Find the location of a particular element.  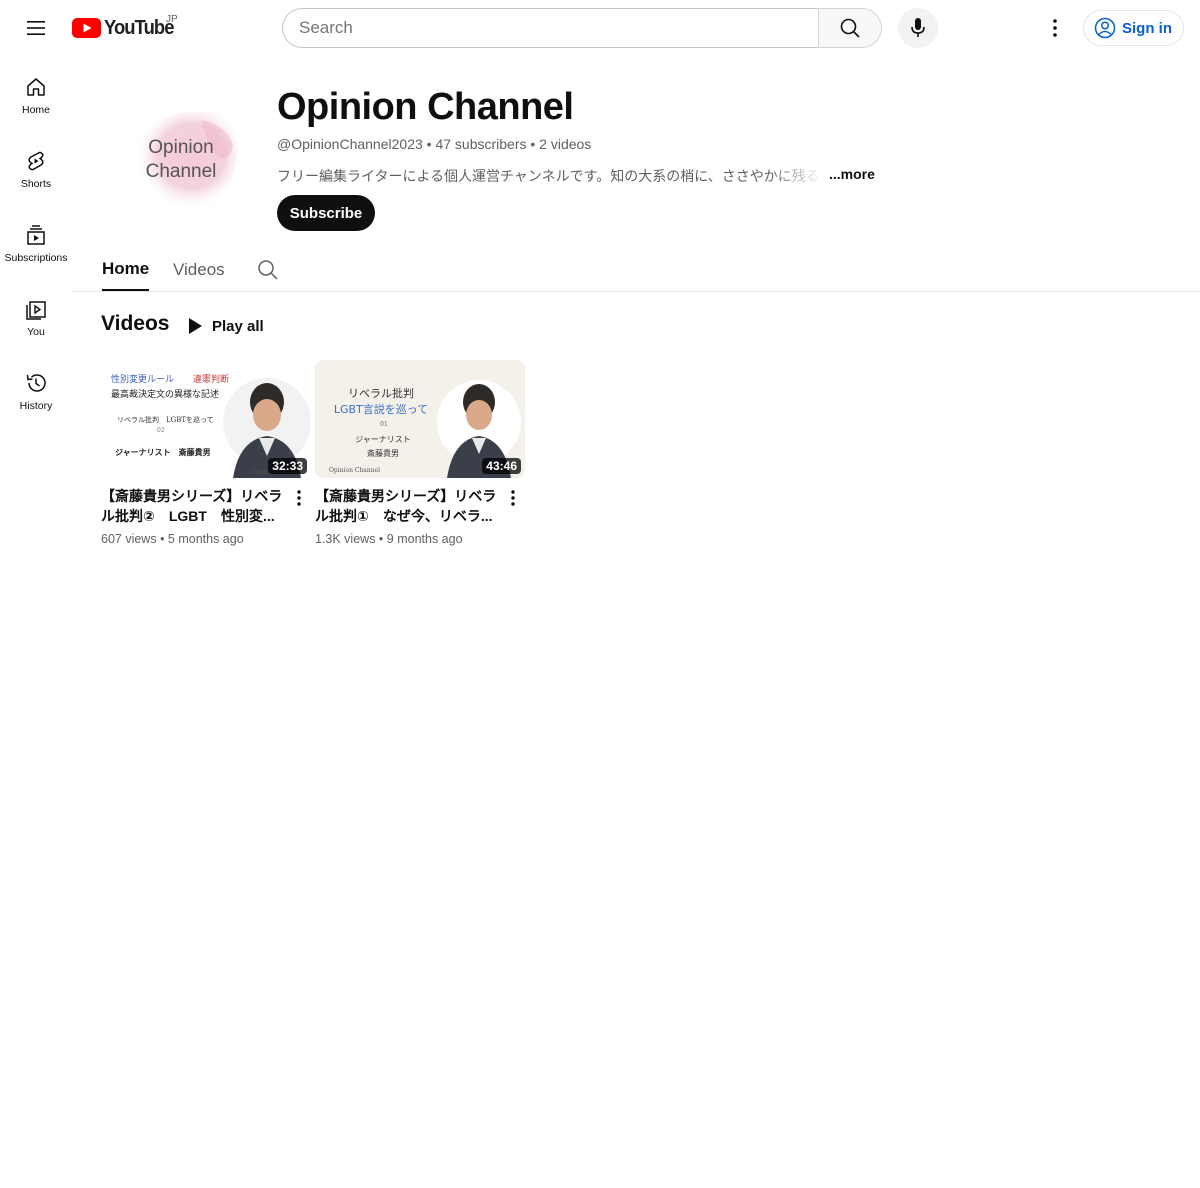

sidebar-item-history: History is located at coordinates (36, 389).